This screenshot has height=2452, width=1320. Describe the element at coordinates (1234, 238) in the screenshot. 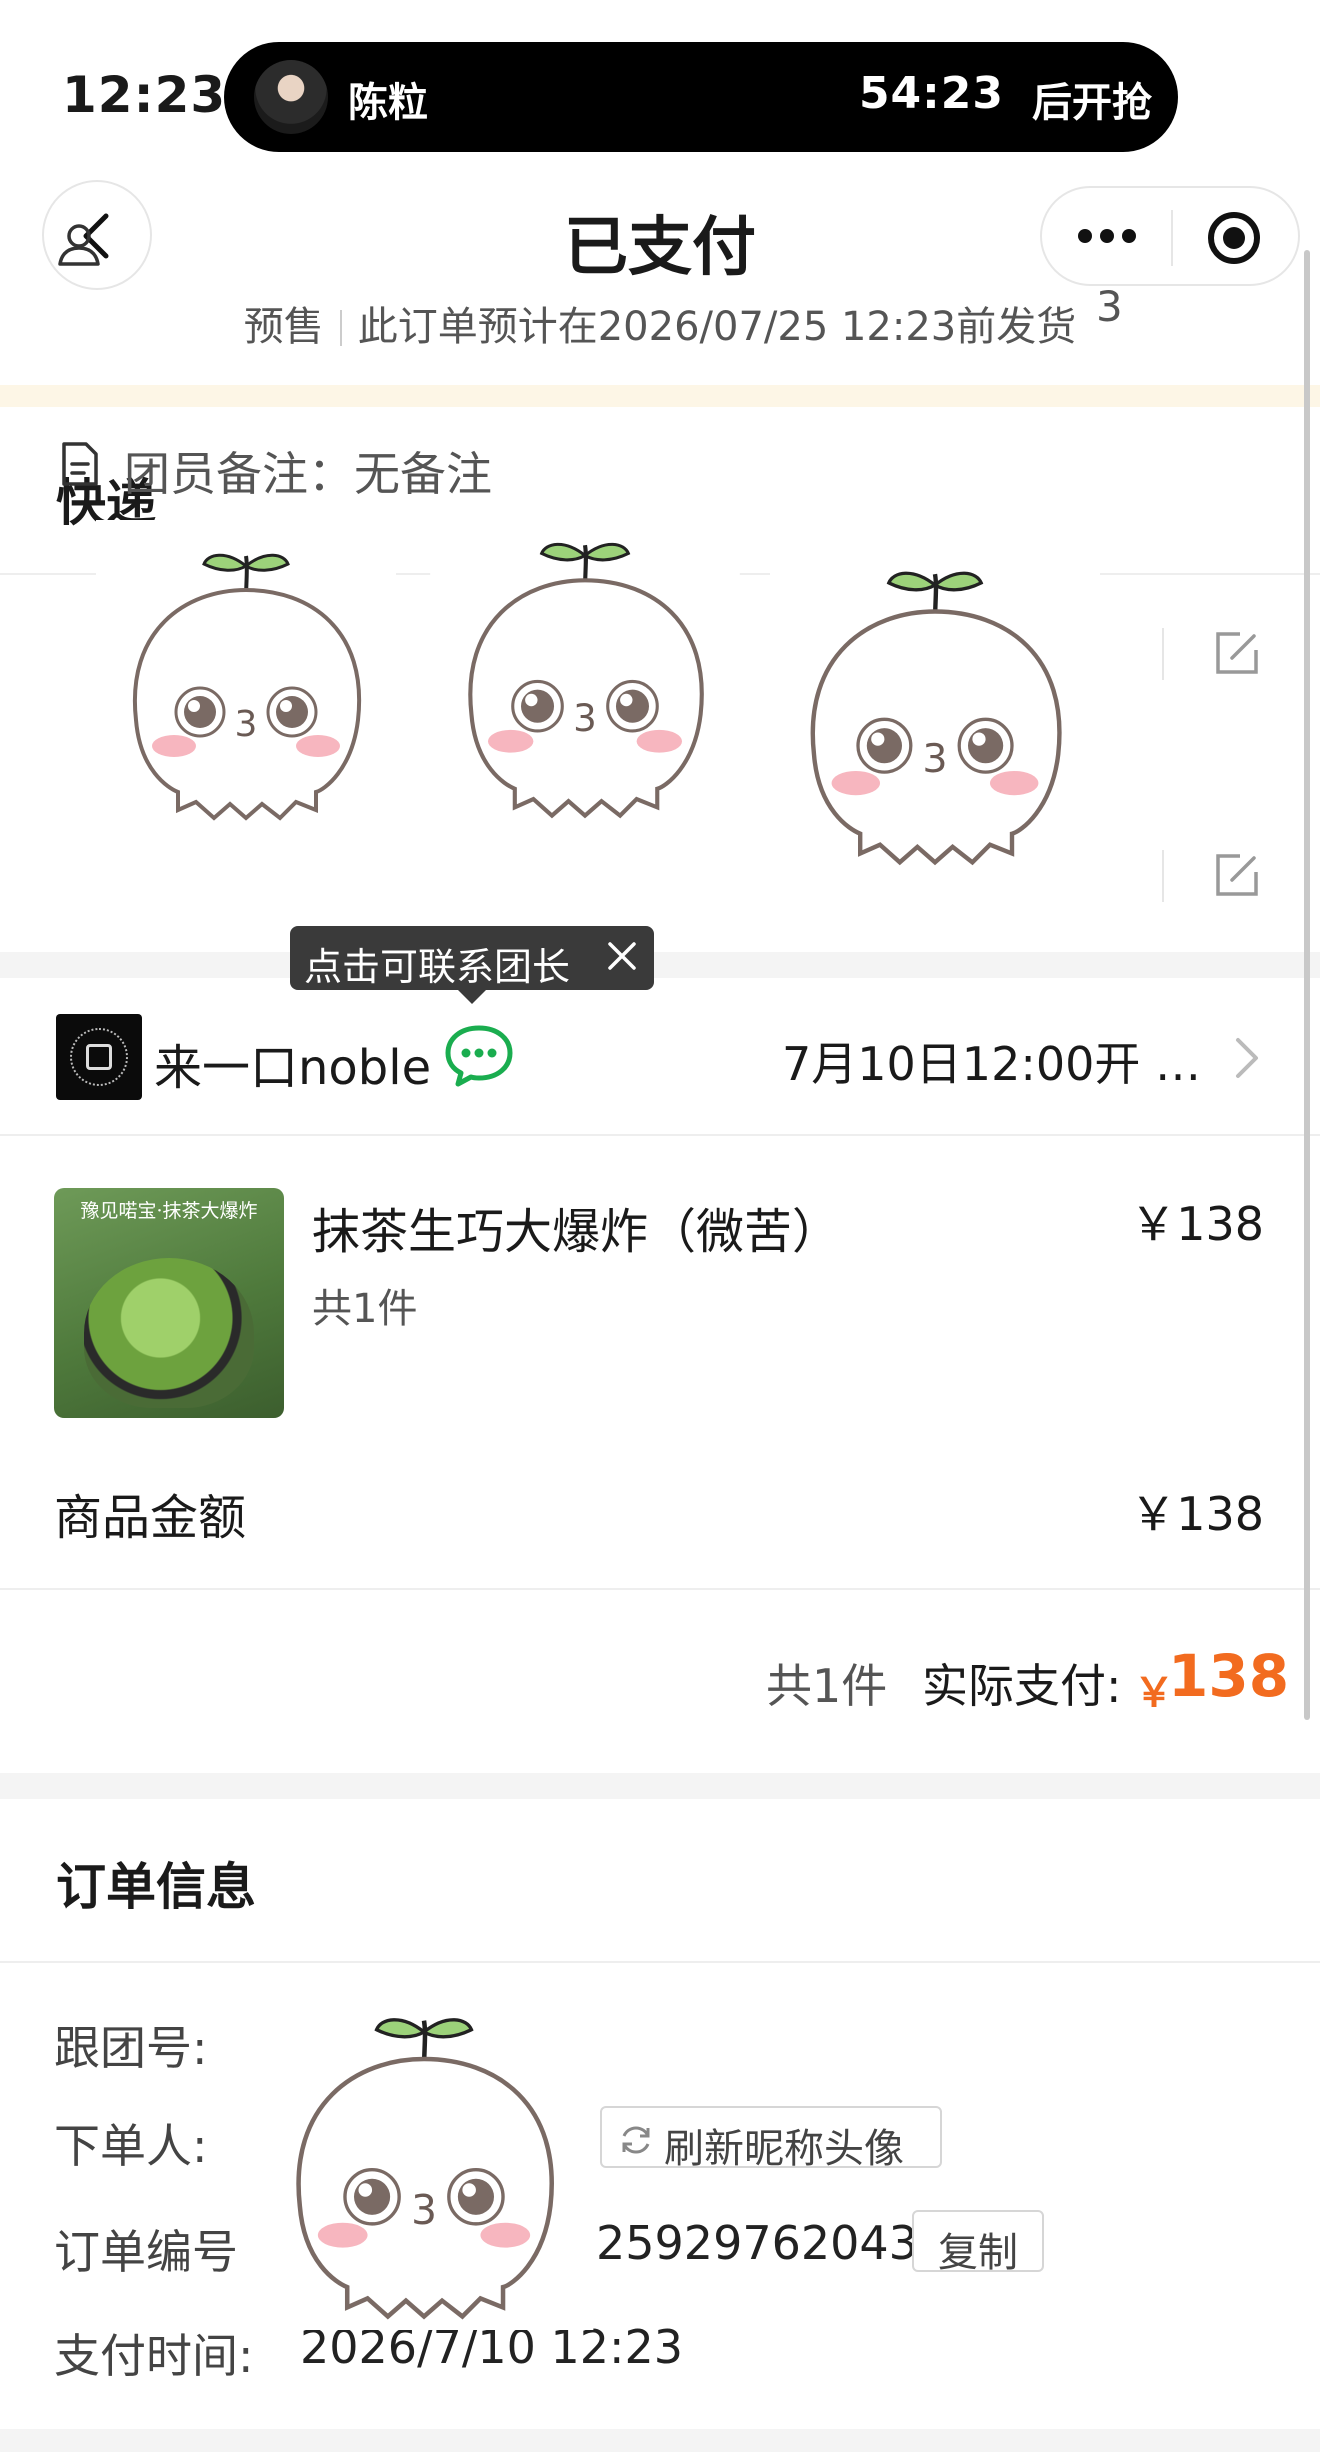

I see `close-program-icon` at that location.